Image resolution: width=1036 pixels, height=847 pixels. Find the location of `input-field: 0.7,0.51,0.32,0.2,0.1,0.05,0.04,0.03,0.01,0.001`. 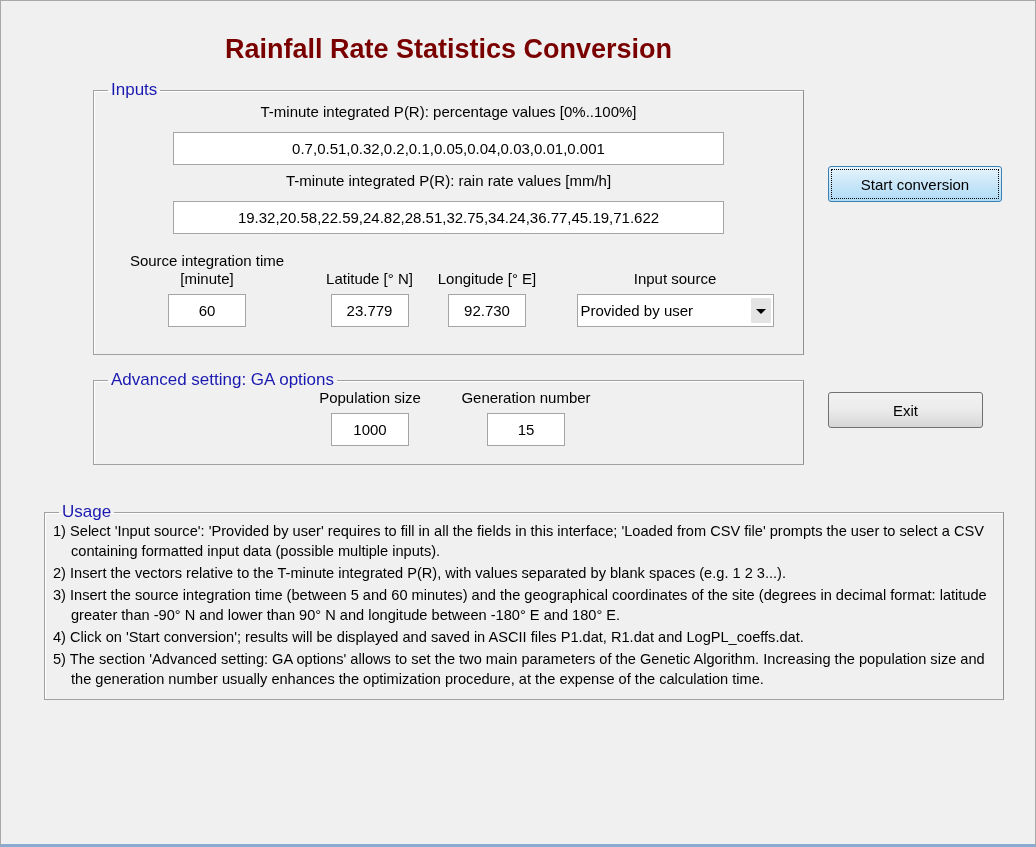

input-field: 0.7,0.51,0.32,0.2,0.1,0.05,0.04,0.03,0.01,0.001 is located at coordinates (448, 148).